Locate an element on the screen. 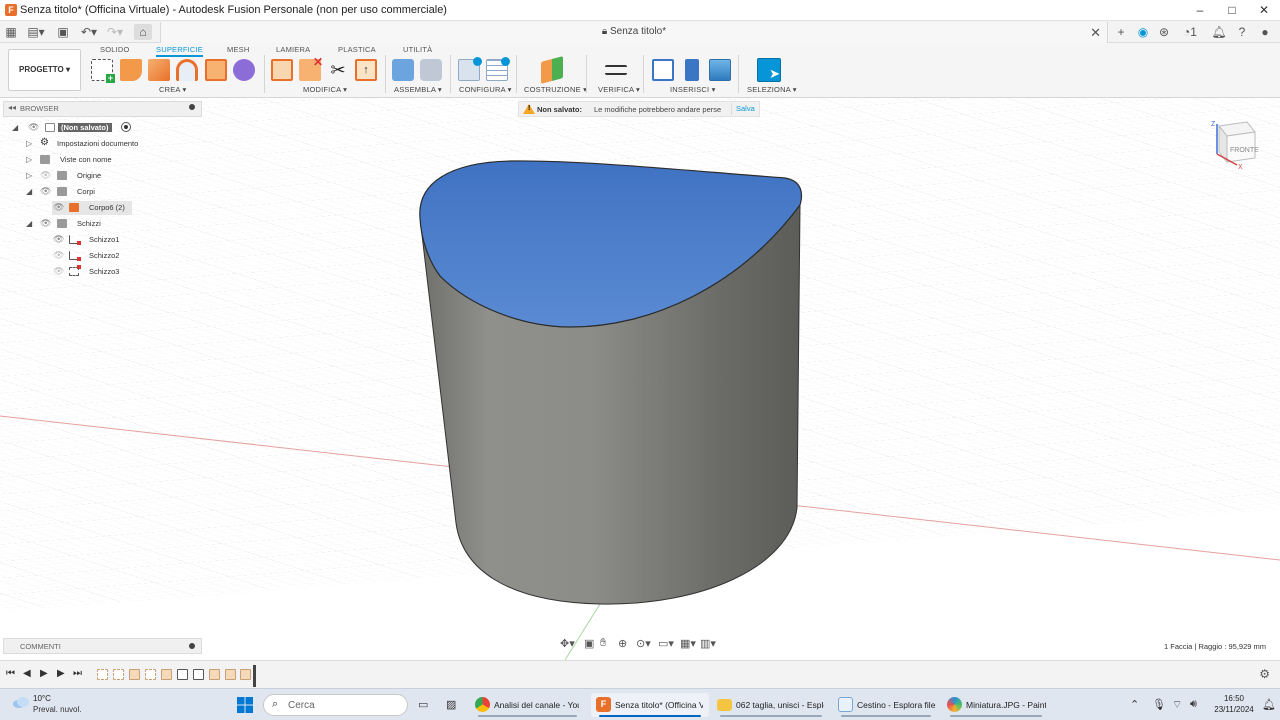  thicken-icon: ↑ is located at coordinates (366, 70).